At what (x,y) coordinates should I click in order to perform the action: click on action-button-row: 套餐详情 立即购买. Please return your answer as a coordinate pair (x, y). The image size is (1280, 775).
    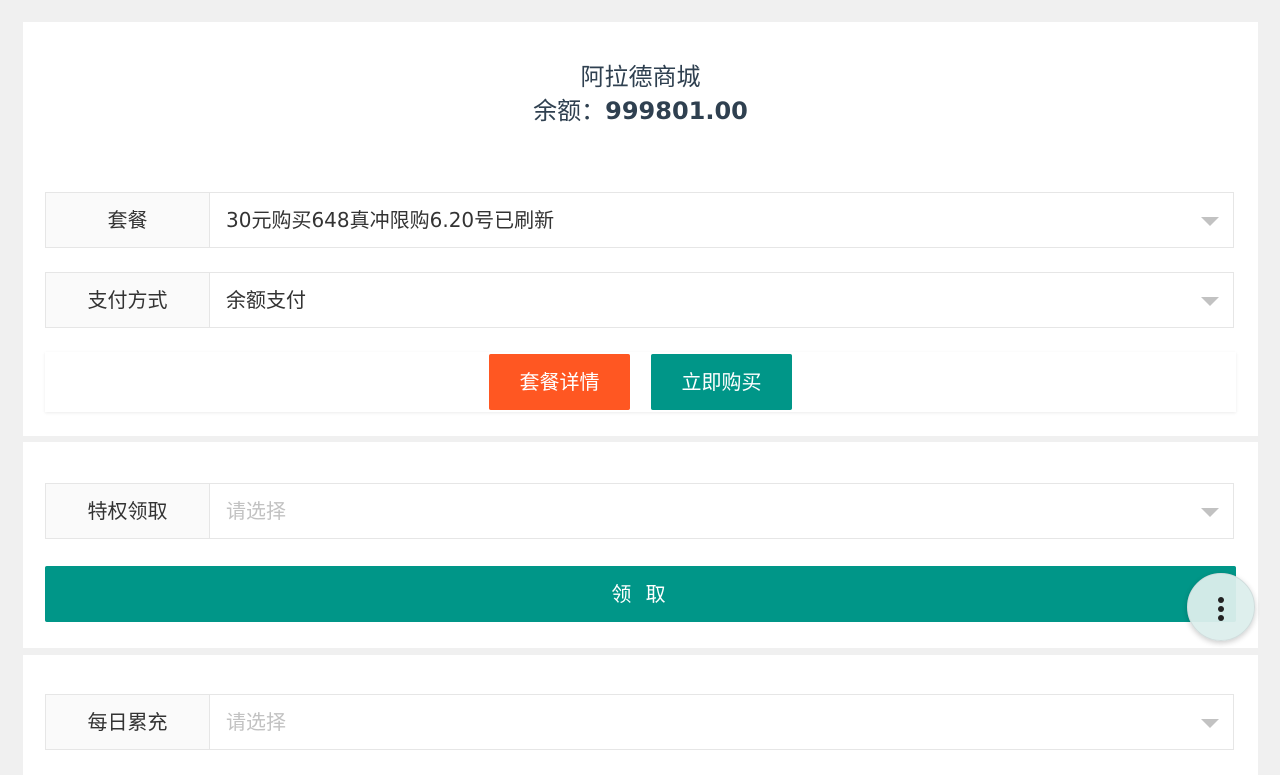
    Looking at the image, I should click on (640, 382).